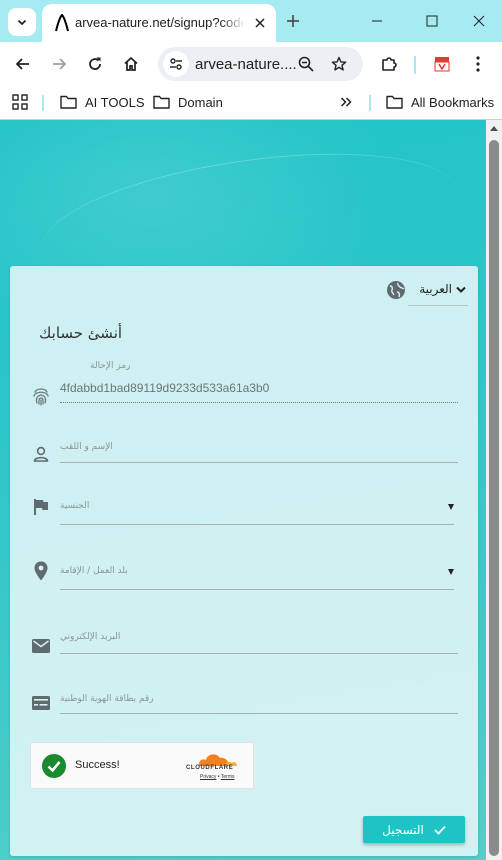 The width and height of the screenshot is (502, 860). I want to click on flag-icon, so click(41, 507).